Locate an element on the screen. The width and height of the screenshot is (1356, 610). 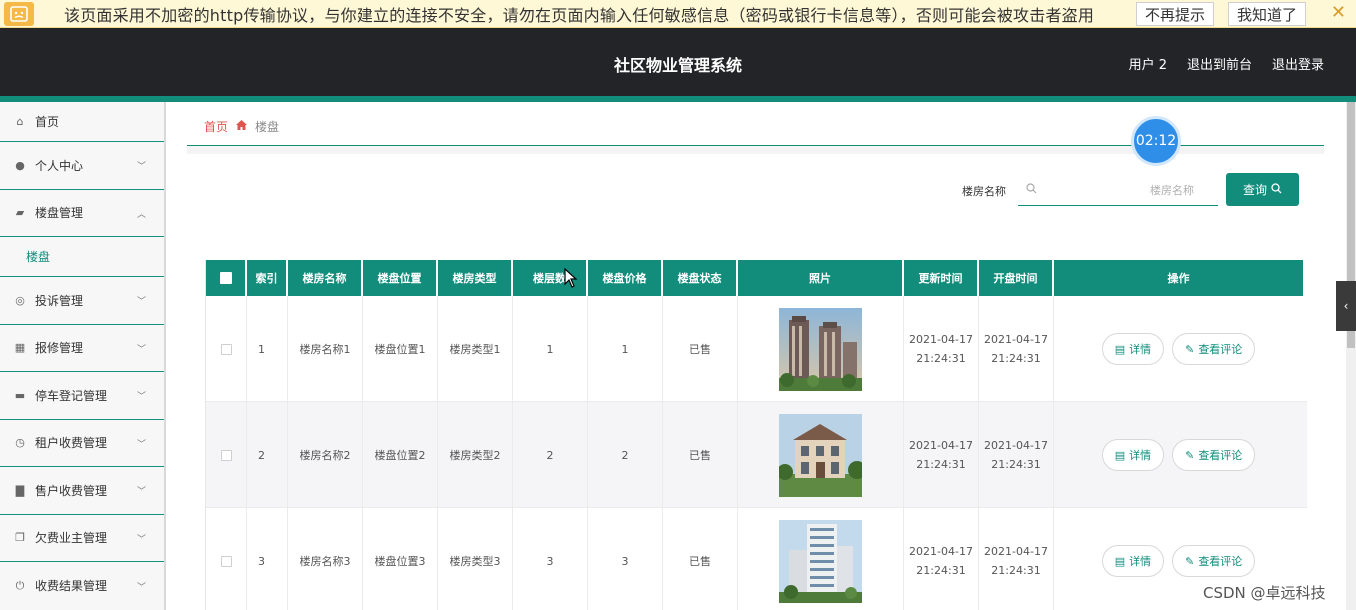
copy-icon: ❐ is located at coordinates (20, 538).